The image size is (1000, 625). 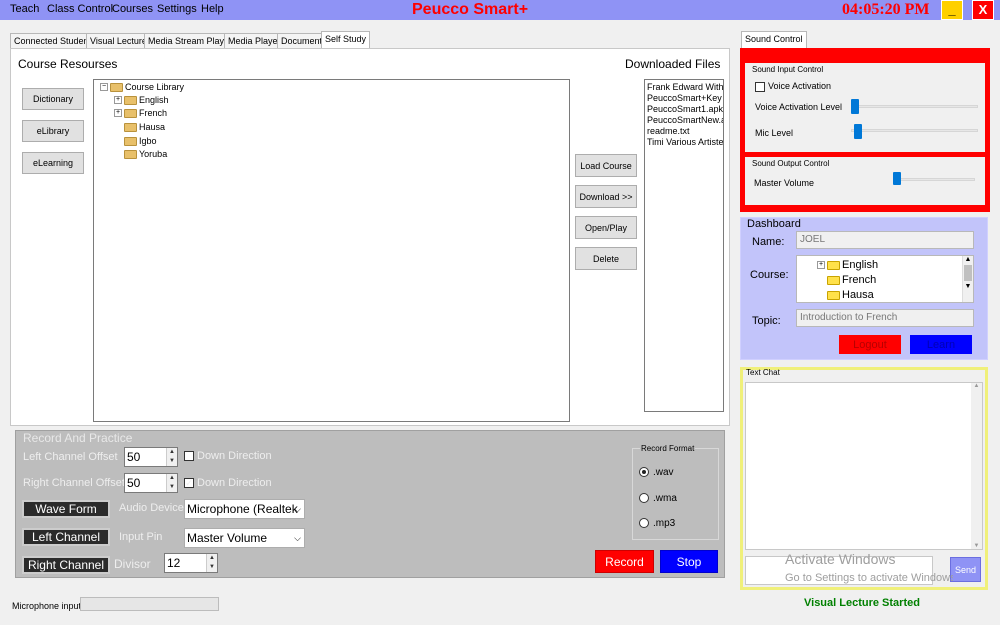 What do you see at coordinates (80, 9) in the screenshot?
I see `menu-class-control: Class Control` at bounding box center [80, 9].